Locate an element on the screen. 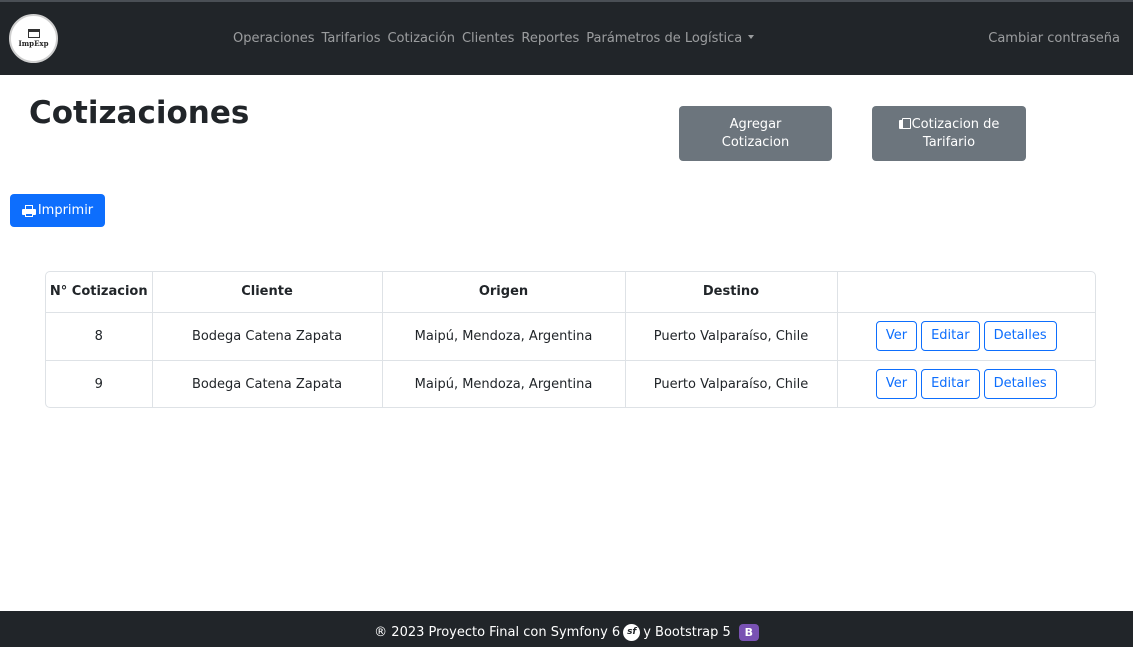 The image size is (1133, 647). tariff-quote-button: Cotizacion de Tarifario is located at coordinates (949, 133).